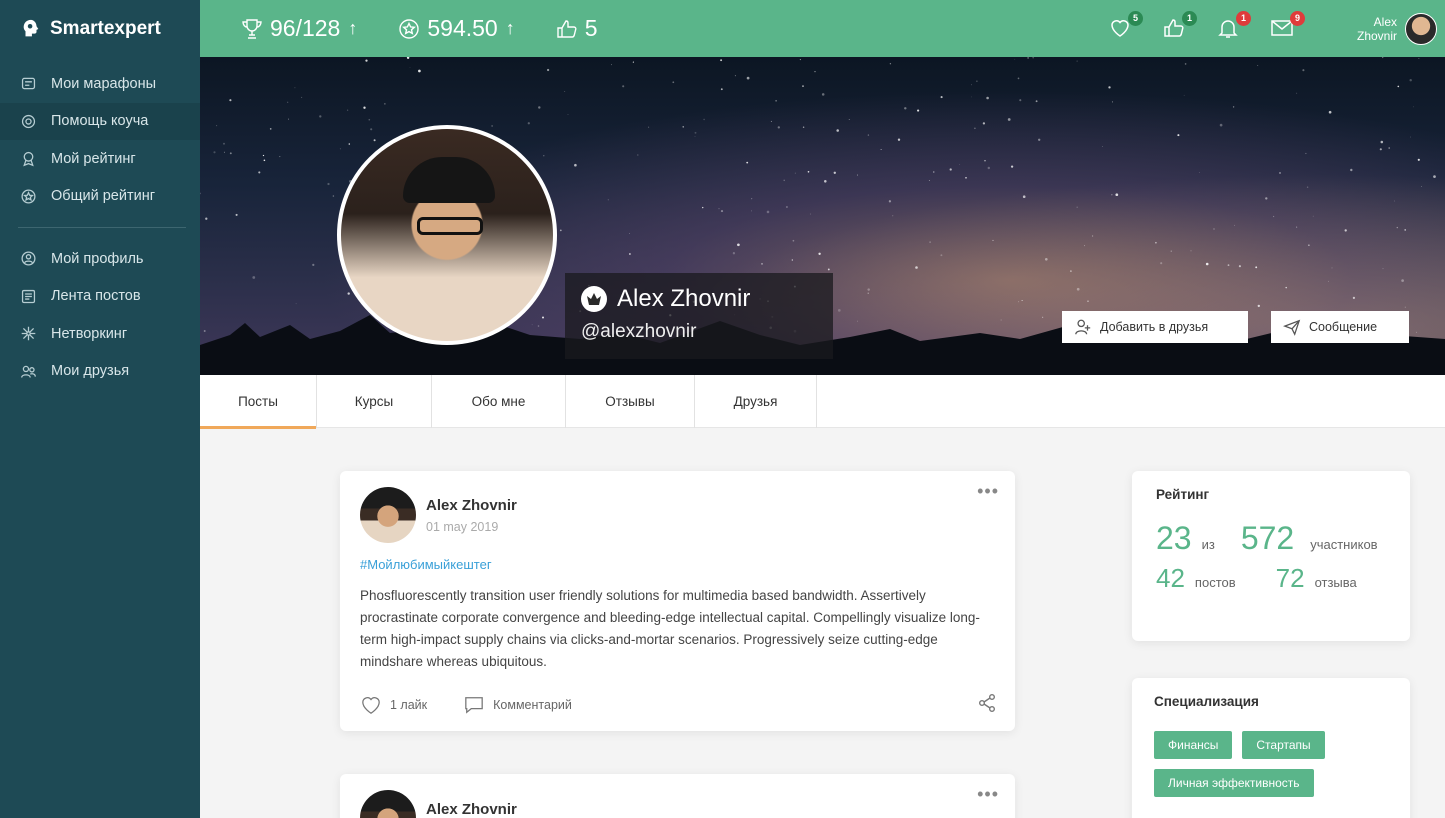 The height and width of the screenshot is (818, 1445). I want to click on message-button: Сообщение, so click(1340, 327).